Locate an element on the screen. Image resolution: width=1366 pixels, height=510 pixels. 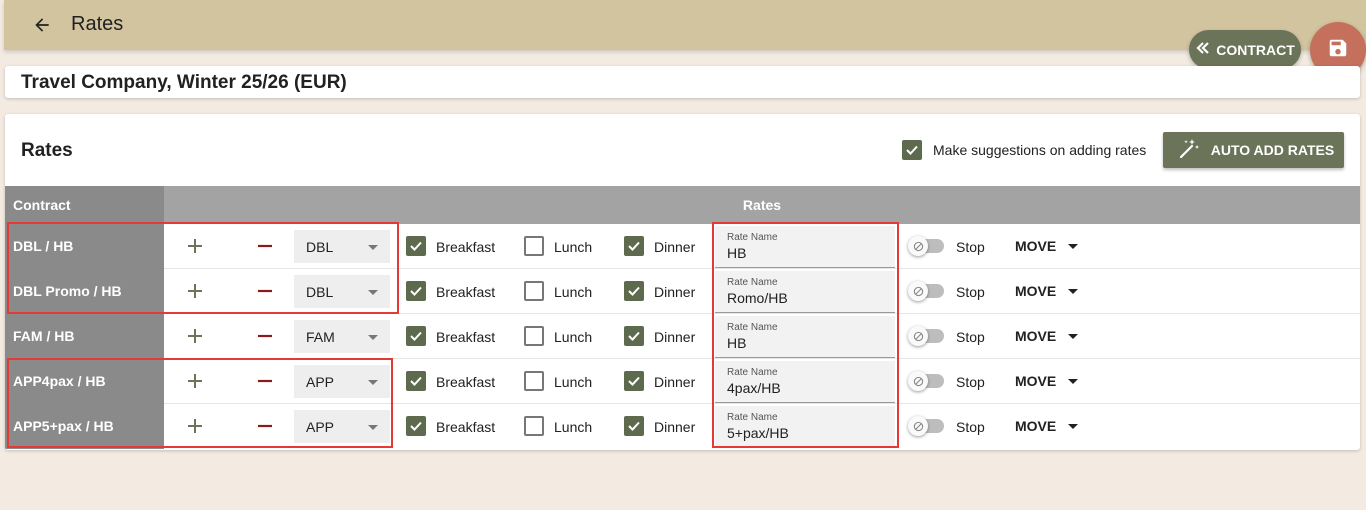
contract-name: APP4pax / HB is located at coordinates (84, 381).